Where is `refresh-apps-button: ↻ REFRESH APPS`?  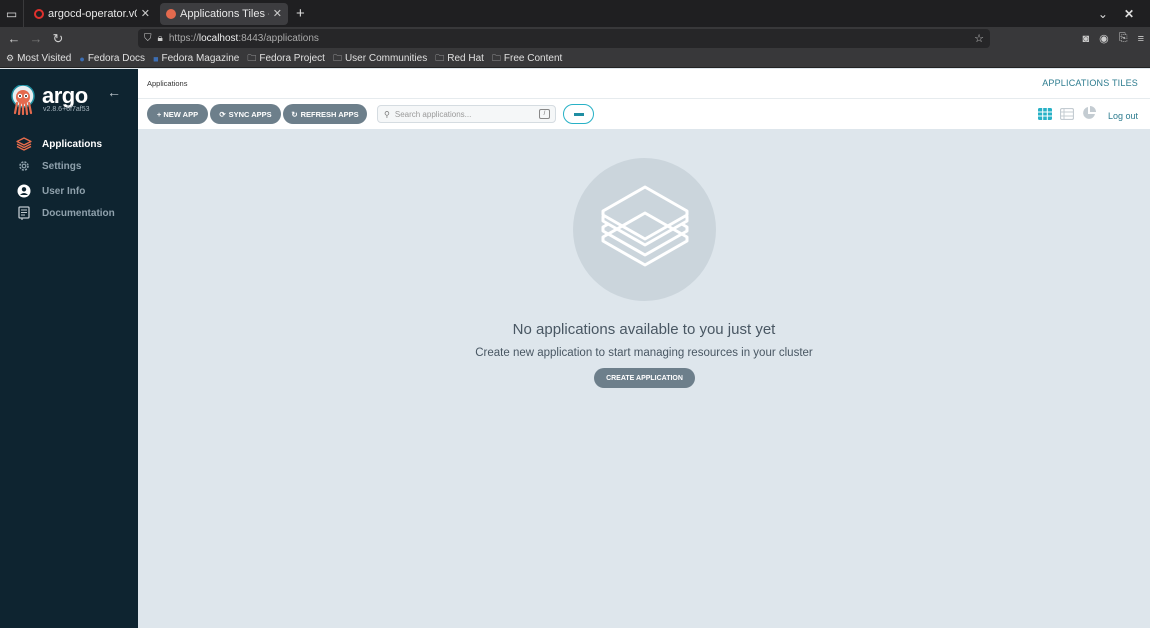 refresh-apps-button: ↻ REFRESH APPS is located at coordinates (325, 114).